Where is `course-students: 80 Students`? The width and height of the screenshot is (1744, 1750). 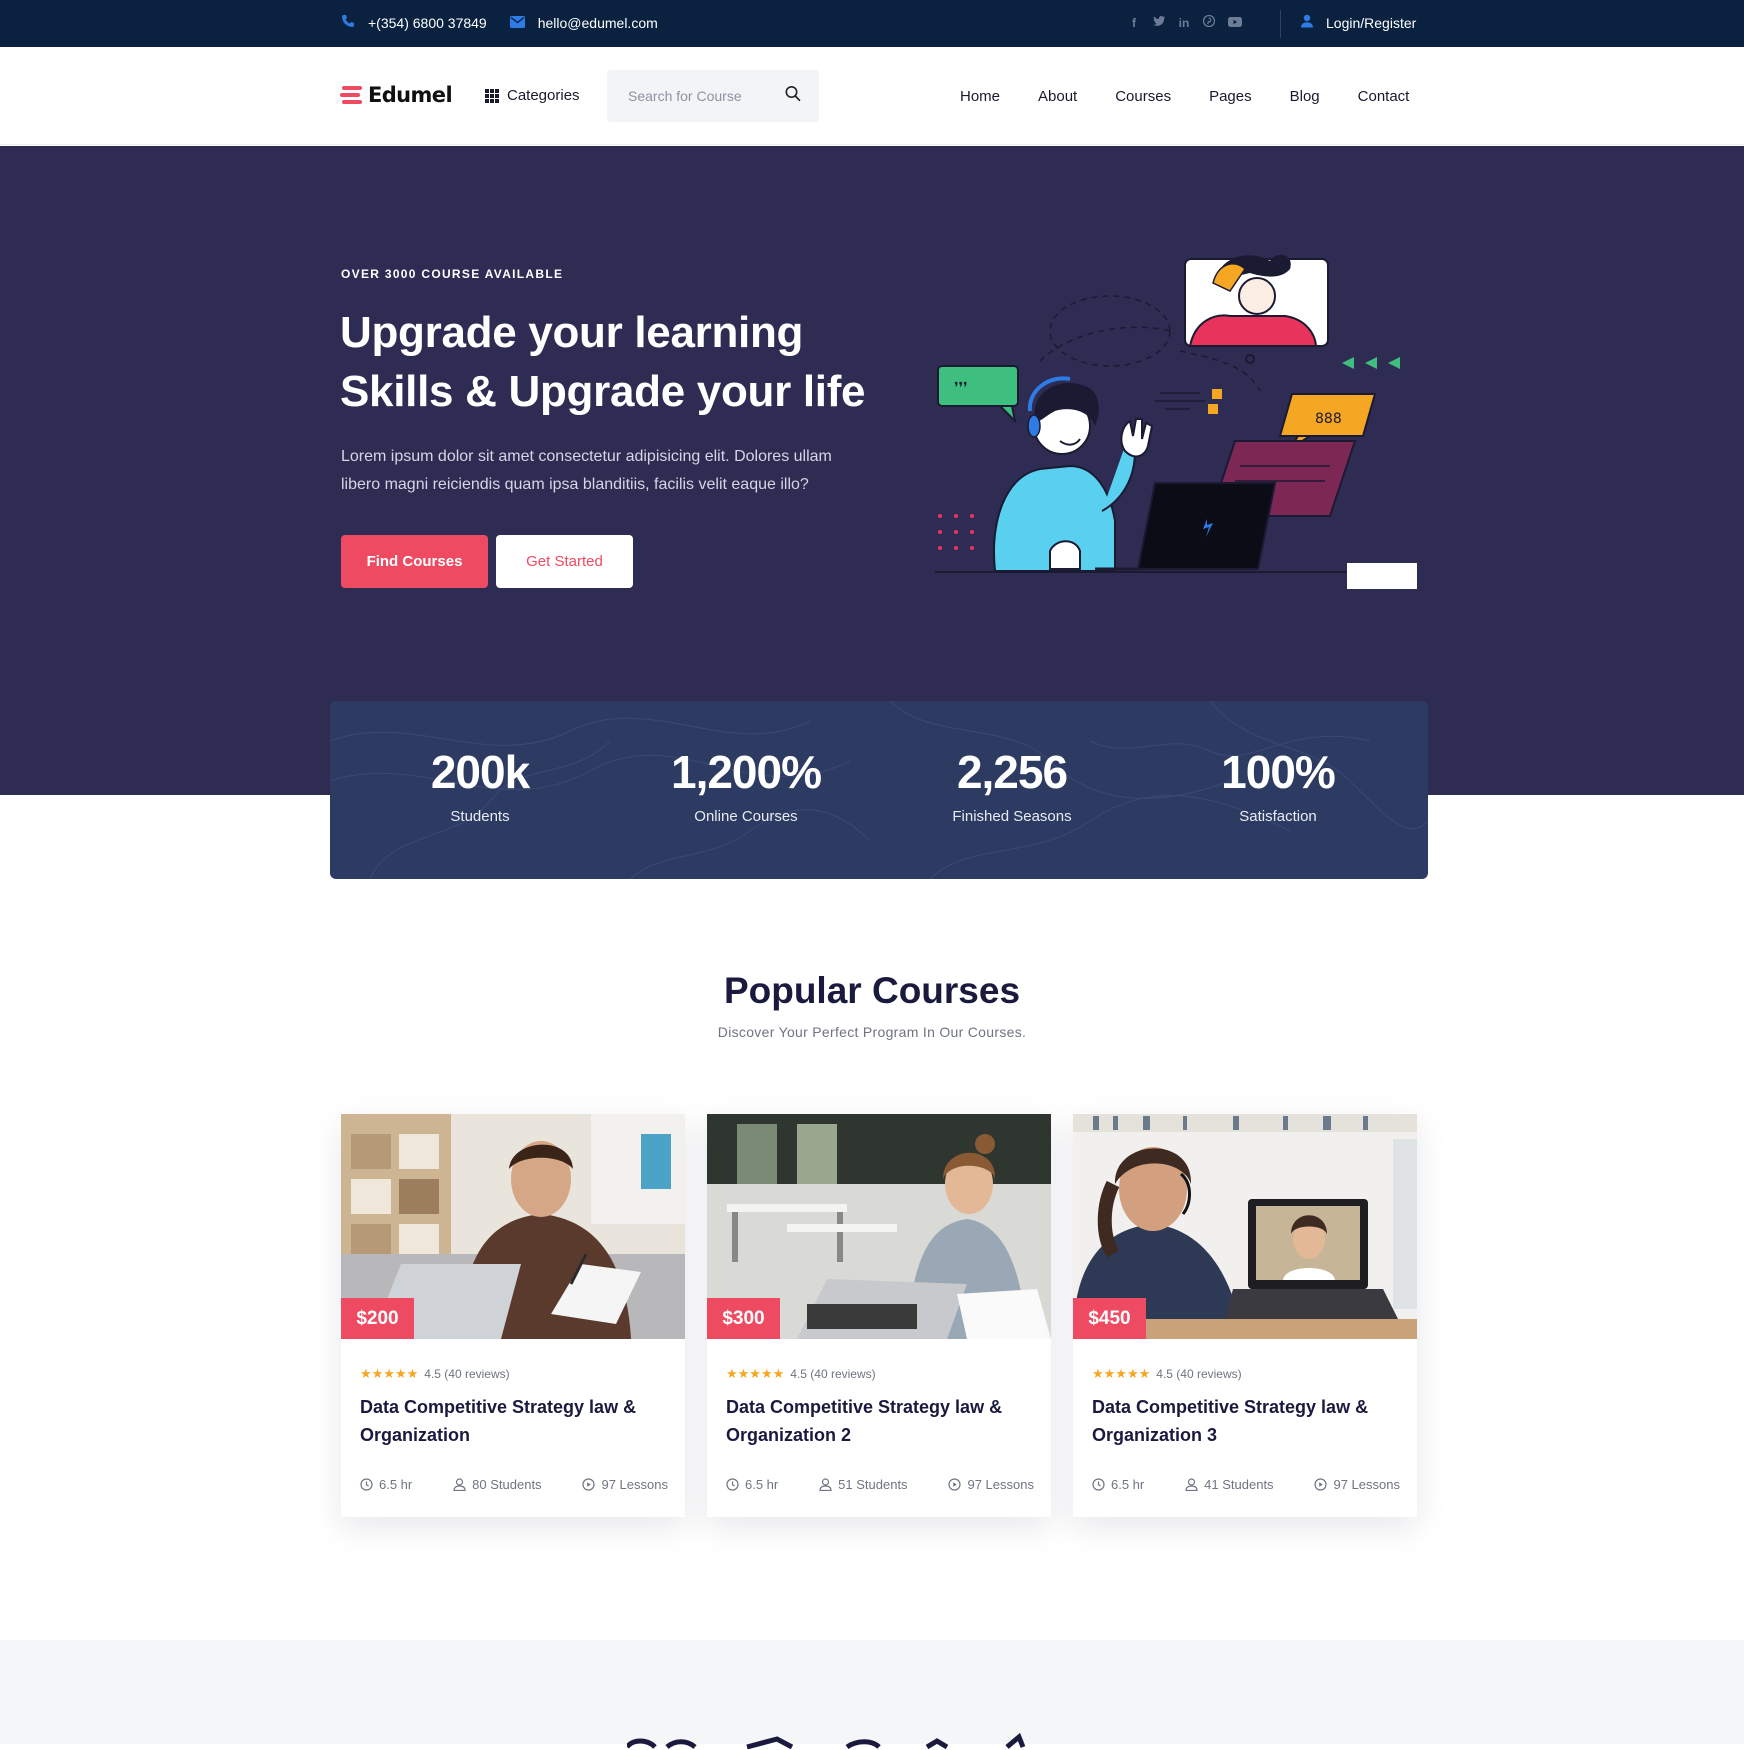 course-students: 80 Students is located at coordinates (497, 1484).